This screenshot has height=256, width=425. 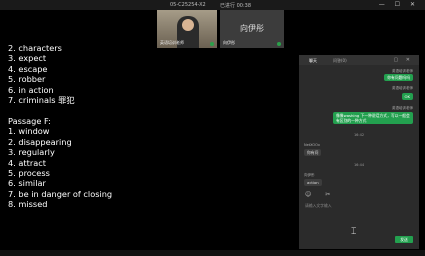 I want to click on whiteboard-line: 7. be in danger of closing, so click(x=60, y=193).